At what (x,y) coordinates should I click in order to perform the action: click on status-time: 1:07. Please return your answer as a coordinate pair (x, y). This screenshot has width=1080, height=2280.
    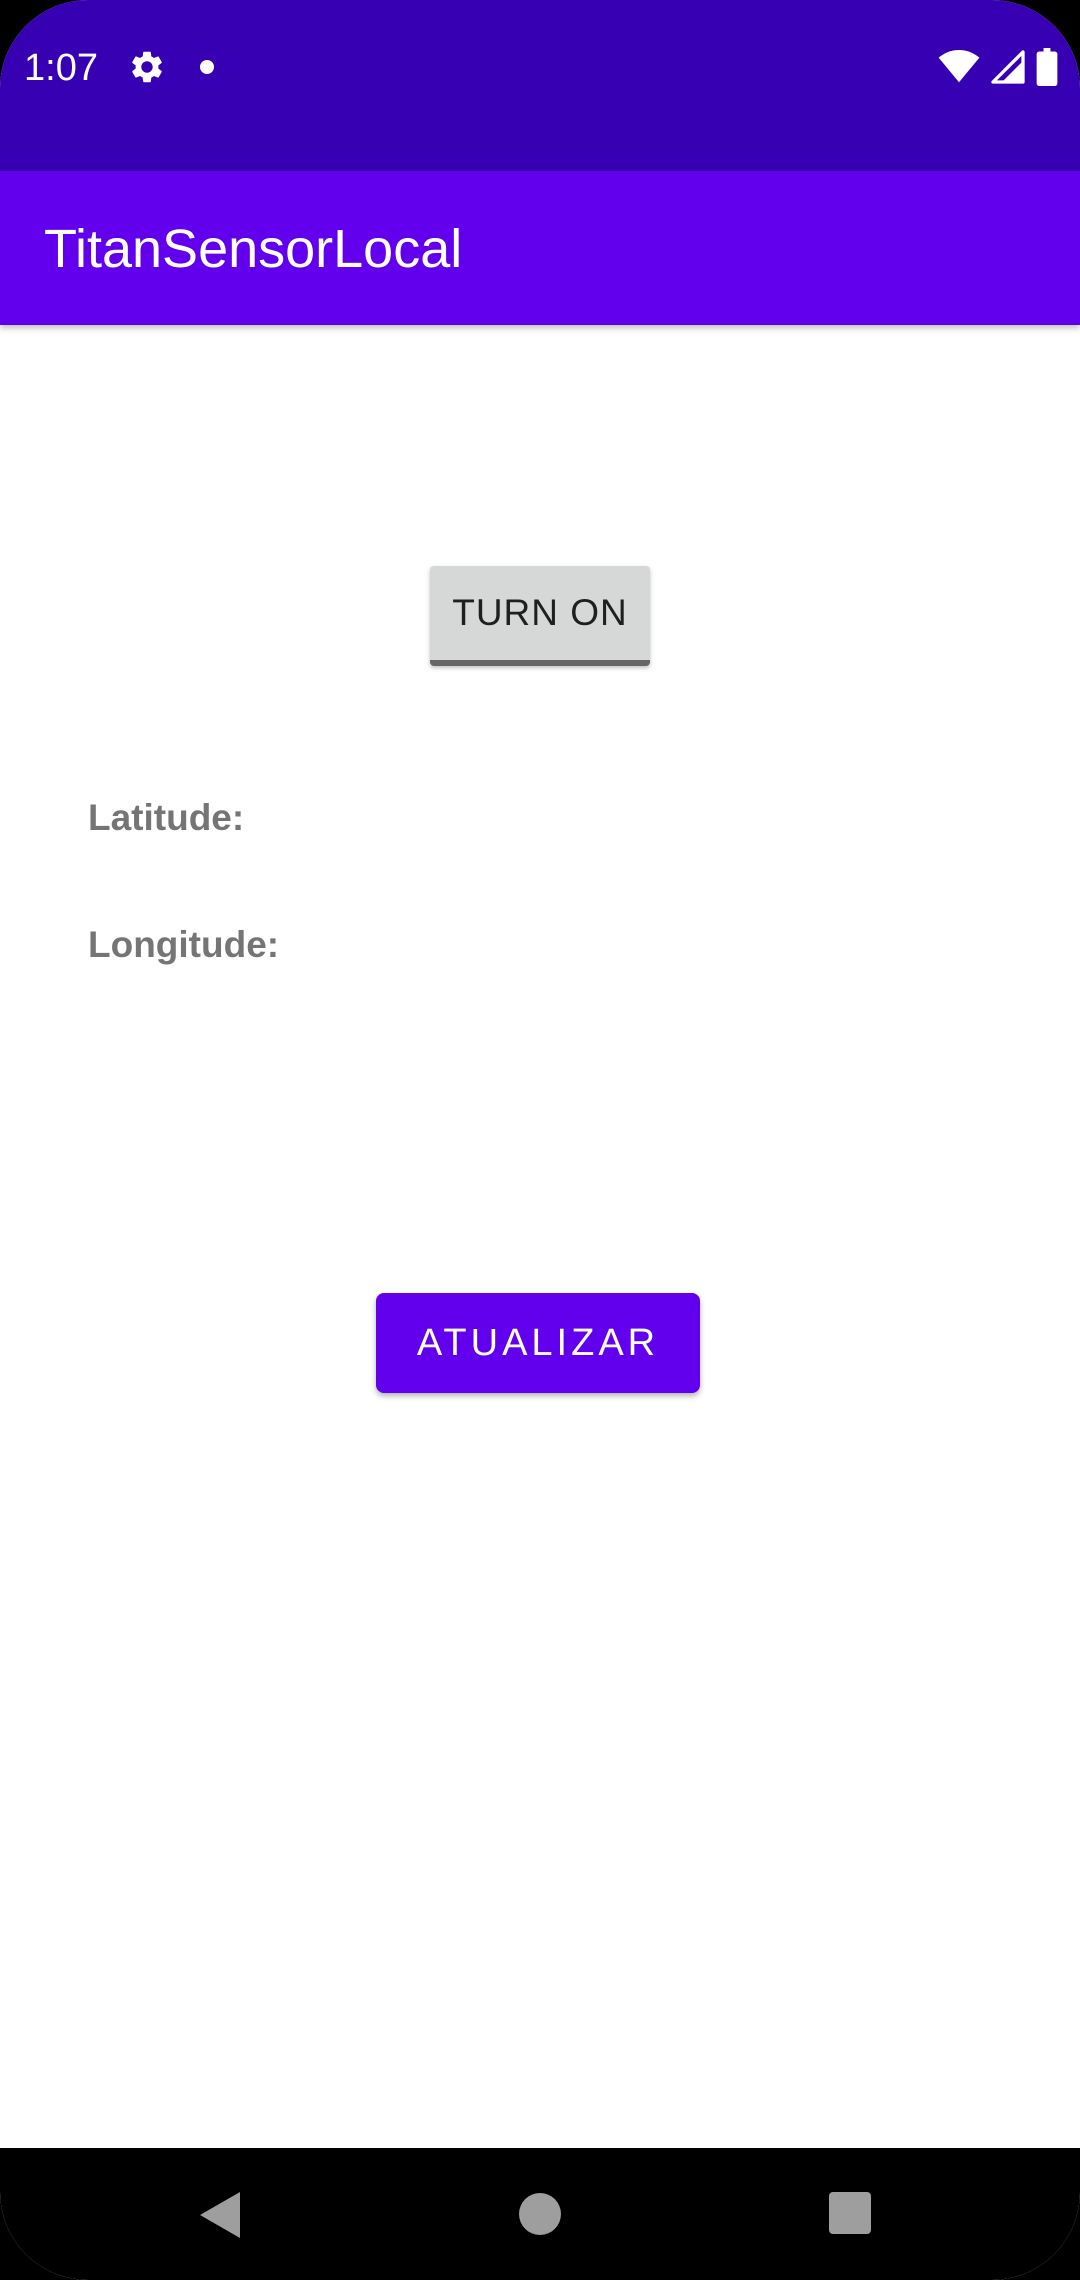
    Looking at the image, I should click on (61, 68).